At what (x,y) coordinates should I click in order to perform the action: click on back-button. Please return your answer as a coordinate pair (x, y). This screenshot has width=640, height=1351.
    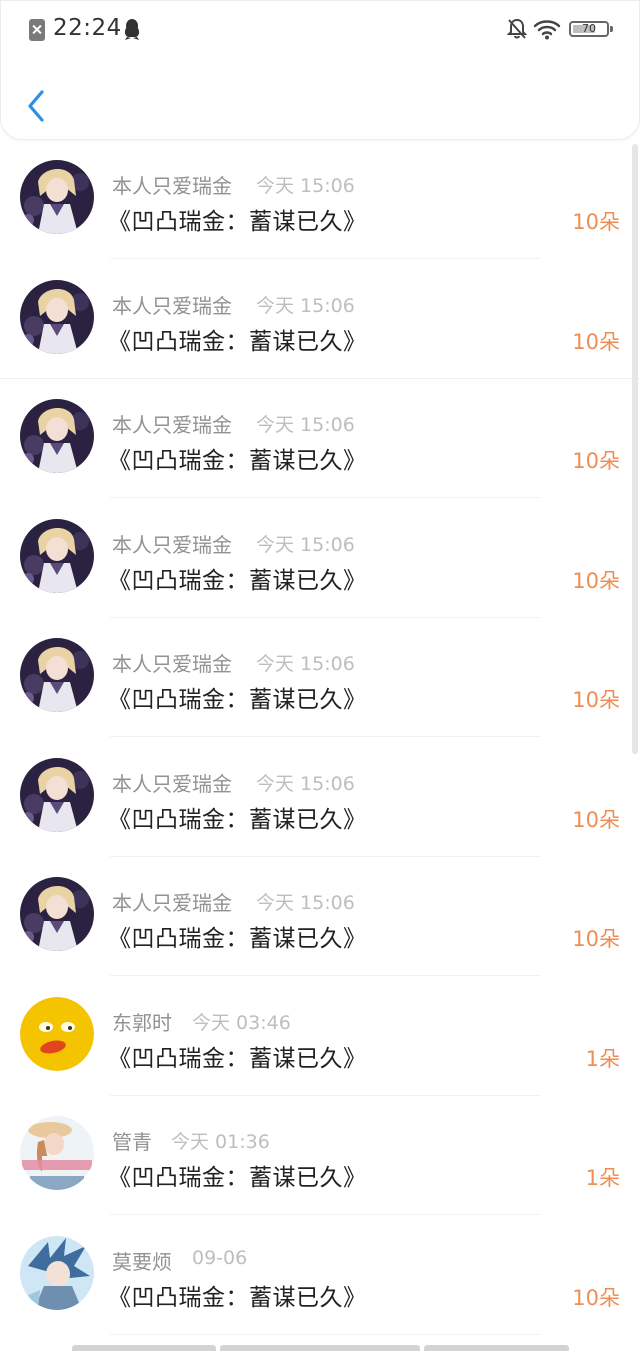
    Looking at the image, I should click on (36, 106).